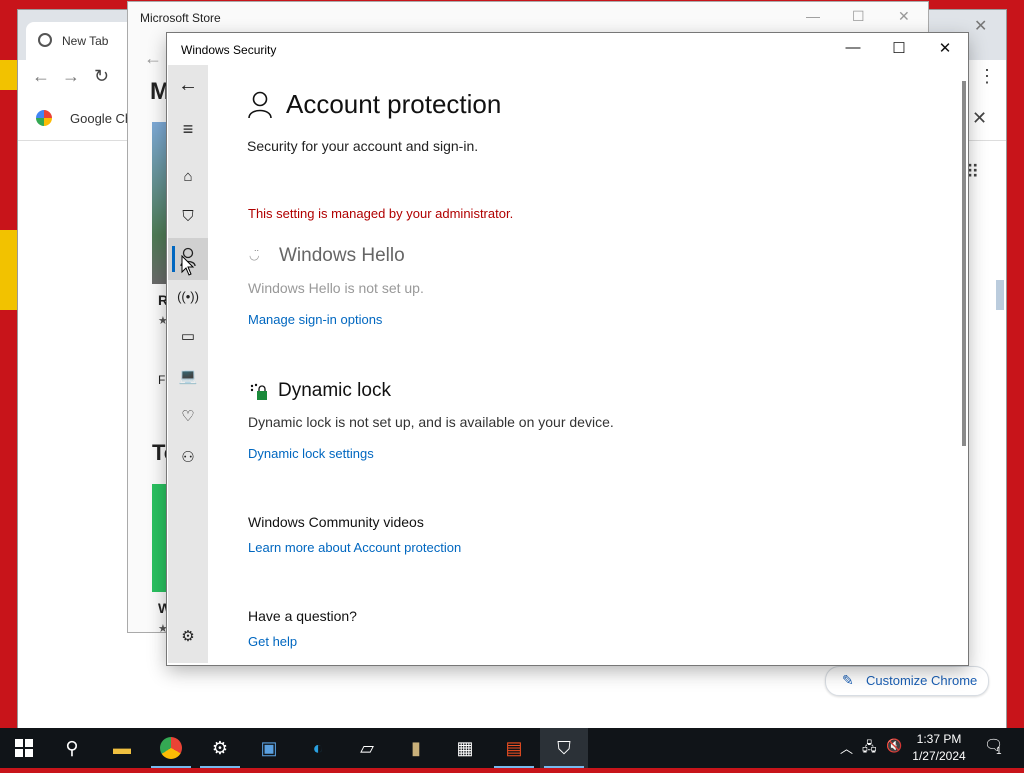  Describe the element at coordinates (939, 748) in the screenshot. I see `system-clock: 1:37 PM 1/27/2024` at that location.